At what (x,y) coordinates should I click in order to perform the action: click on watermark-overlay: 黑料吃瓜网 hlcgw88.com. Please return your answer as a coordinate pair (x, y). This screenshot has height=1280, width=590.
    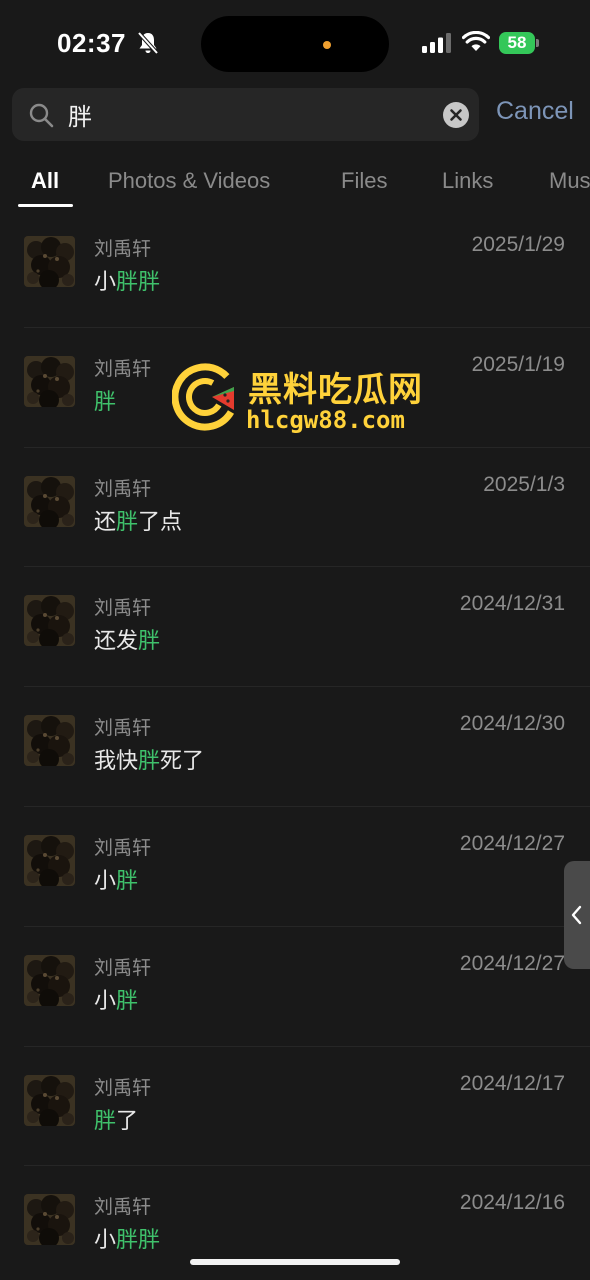
    Looking at the image, I should click on (307, 398).